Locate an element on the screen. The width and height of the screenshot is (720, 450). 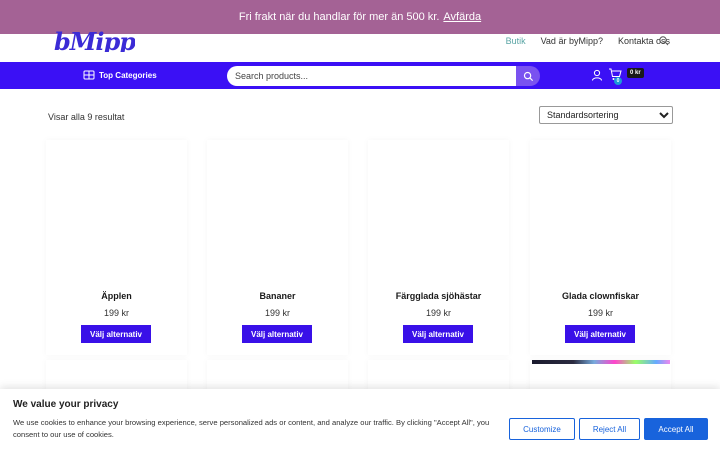
reject-all-button: Reject All is located at coordinates (609, 429).